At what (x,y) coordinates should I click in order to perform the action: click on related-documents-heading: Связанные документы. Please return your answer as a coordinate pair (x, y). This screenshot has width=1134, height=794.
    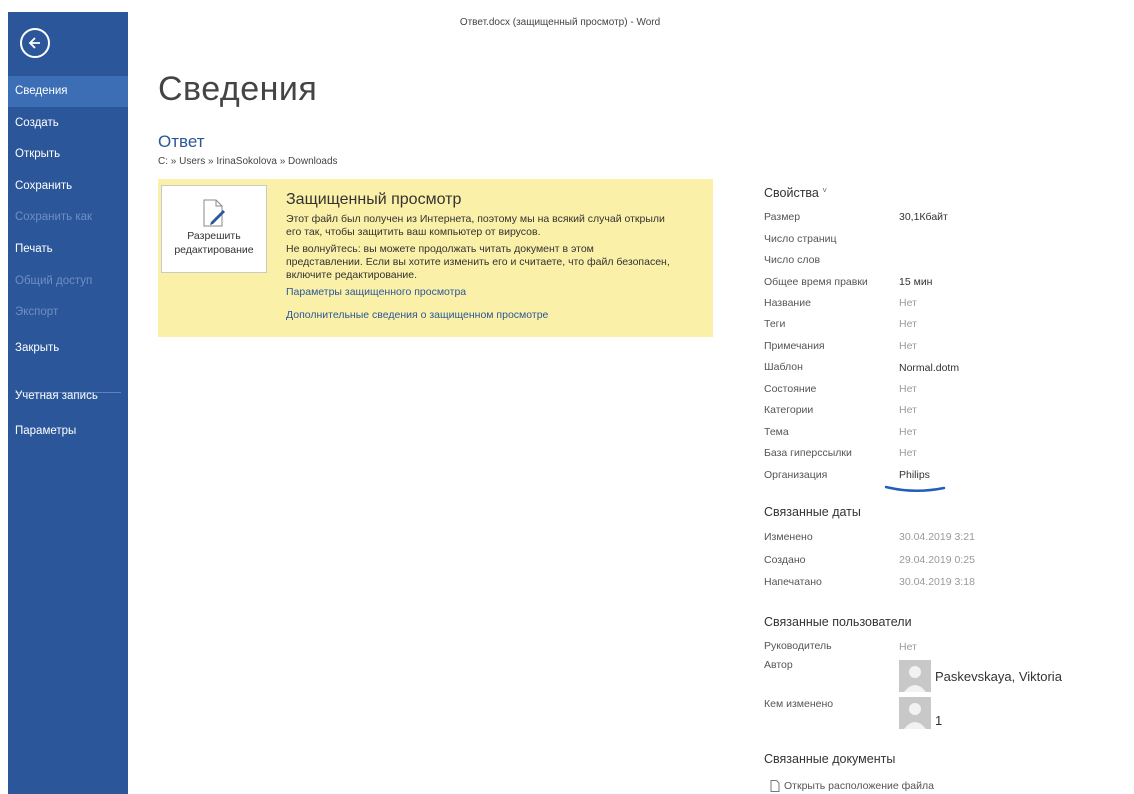
    Looking at the image, I should click on (830, 759).